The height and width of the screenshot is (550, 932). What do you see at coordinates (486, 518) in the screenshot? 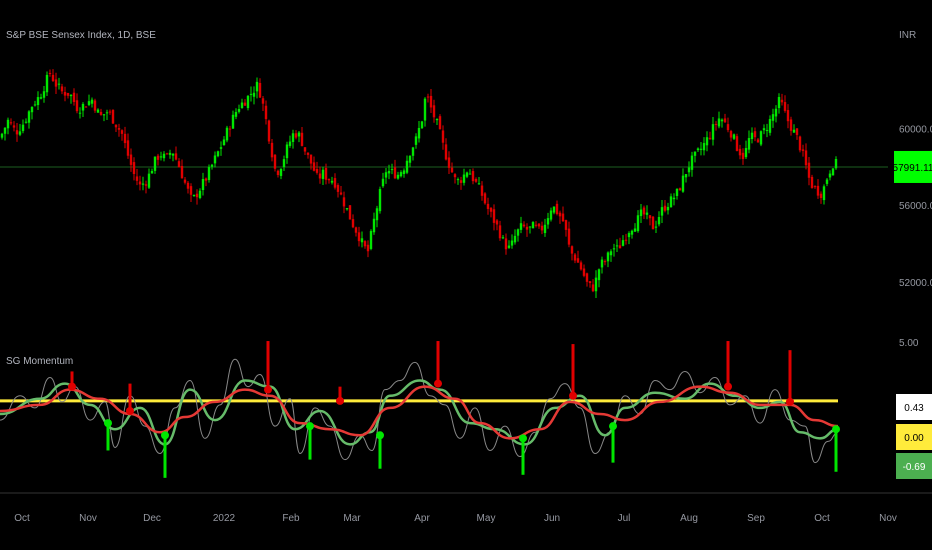
I see `time-axis-label: May` at bounding box center [486, 518].